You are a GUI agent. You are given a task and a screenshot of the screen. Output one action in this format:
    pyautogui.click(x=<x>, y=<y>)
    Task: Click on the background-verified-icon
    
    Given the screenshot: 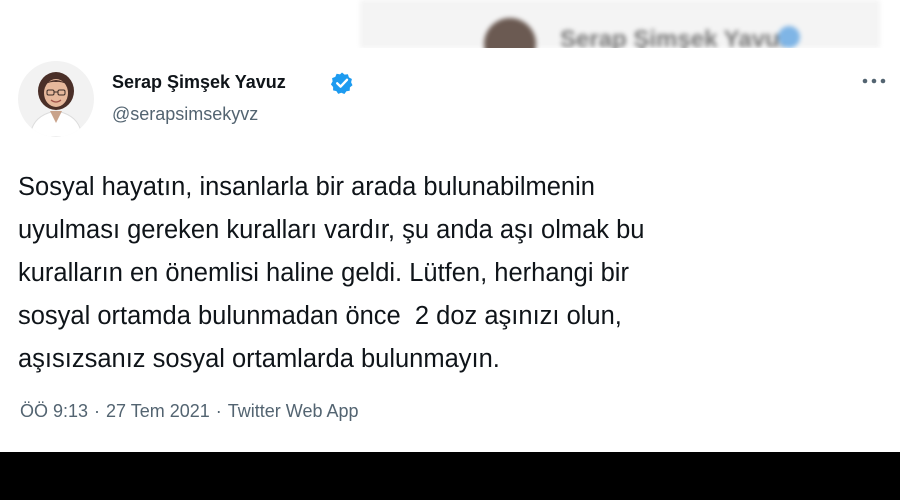 What is the action you would take?
    pyautogui.click(x=789, y=37)
    